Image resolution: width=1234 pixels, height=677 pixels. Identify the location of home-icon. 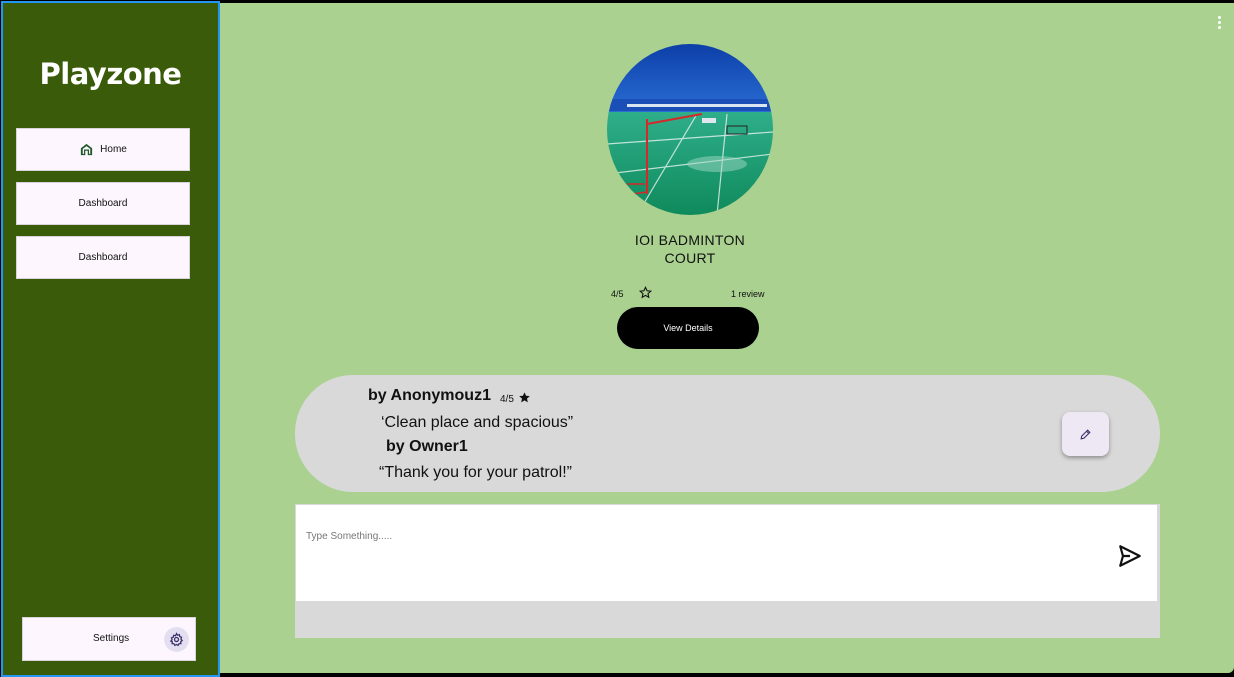
(87, 149).